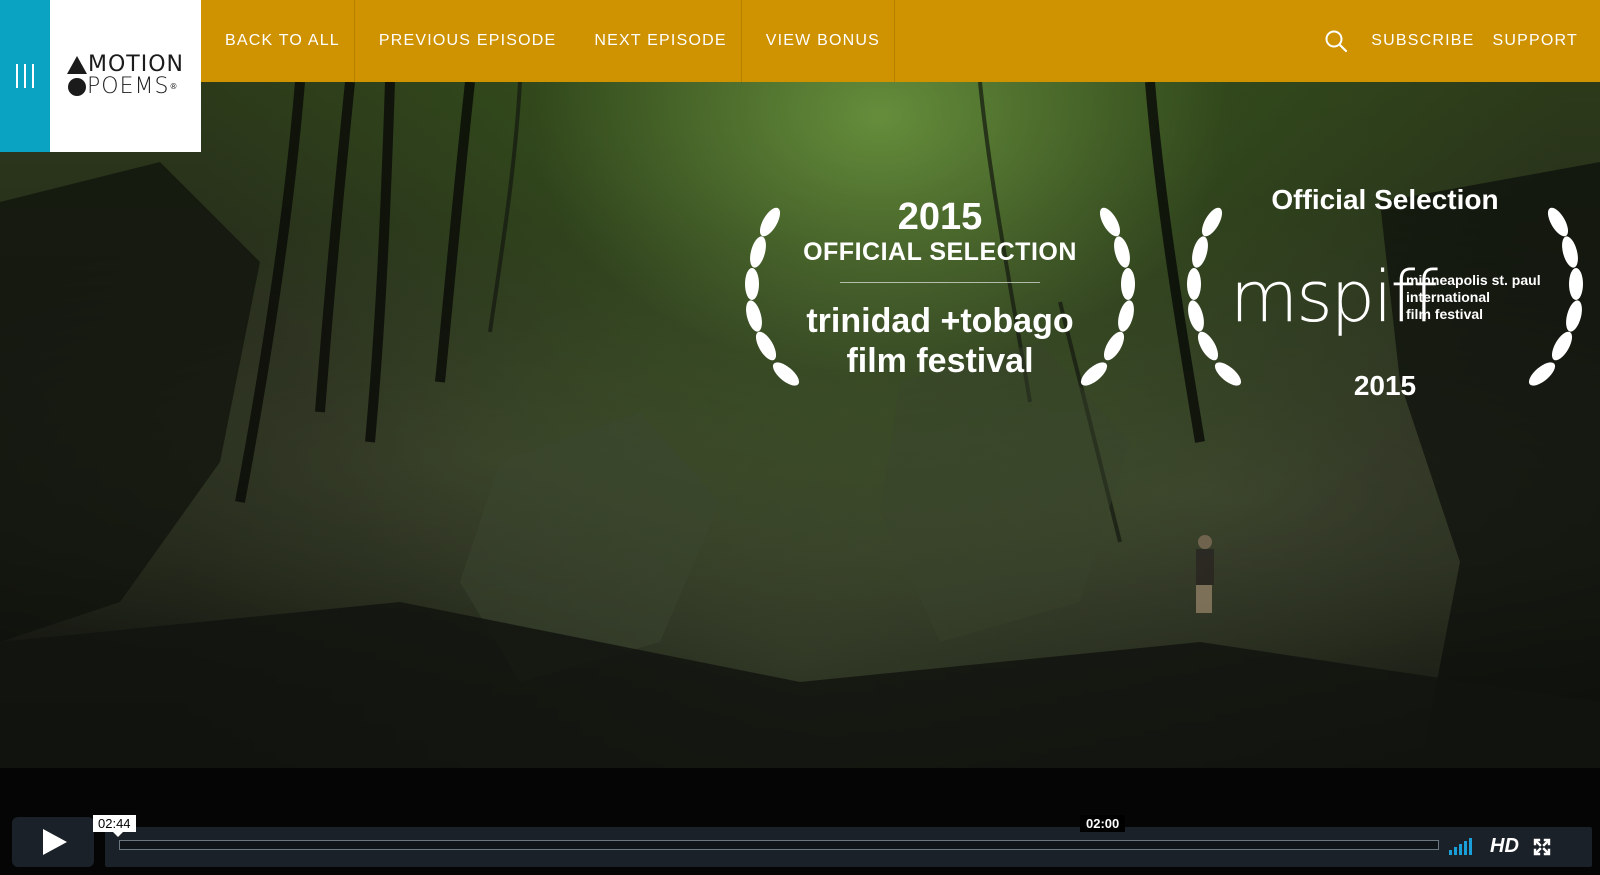  What do you see at coordinates (174, 86) in the screenshot?
I see `logo-registered-mark: ®` at bounding box center [174, 86].